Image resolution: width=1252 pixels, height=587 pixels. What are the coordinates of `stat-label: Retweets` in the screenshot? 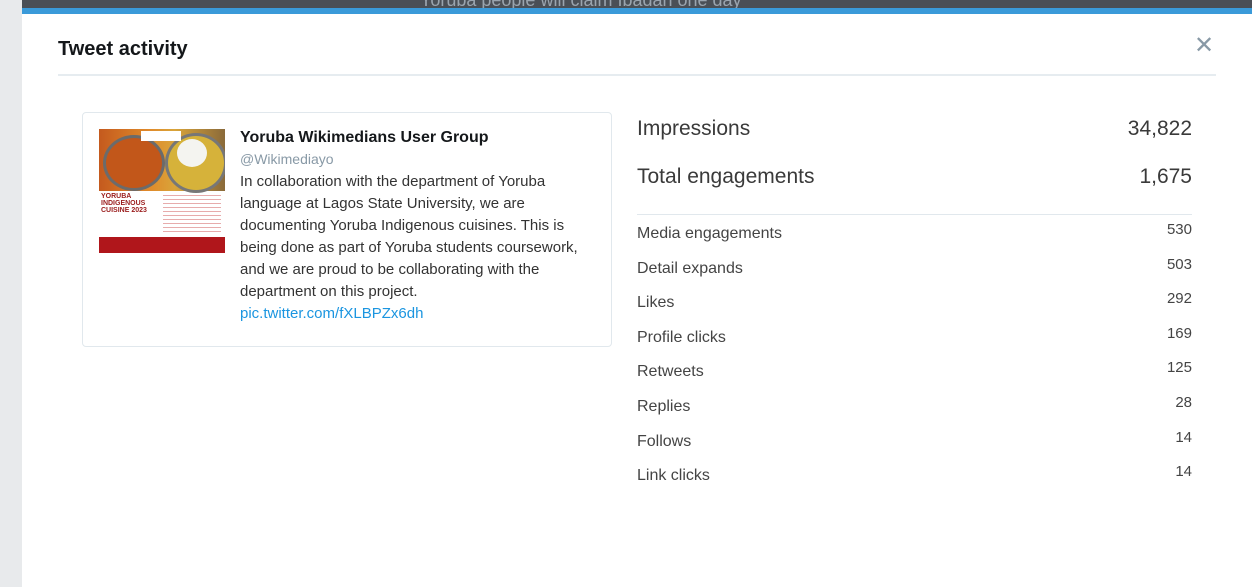 It's located at (670, 372).